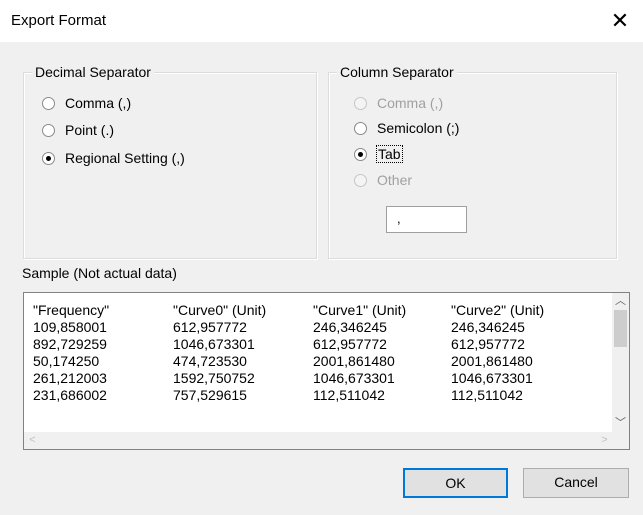 The image size is (643, 515). I want to click on column-comma-option: Comma (,), so click(398, 103).